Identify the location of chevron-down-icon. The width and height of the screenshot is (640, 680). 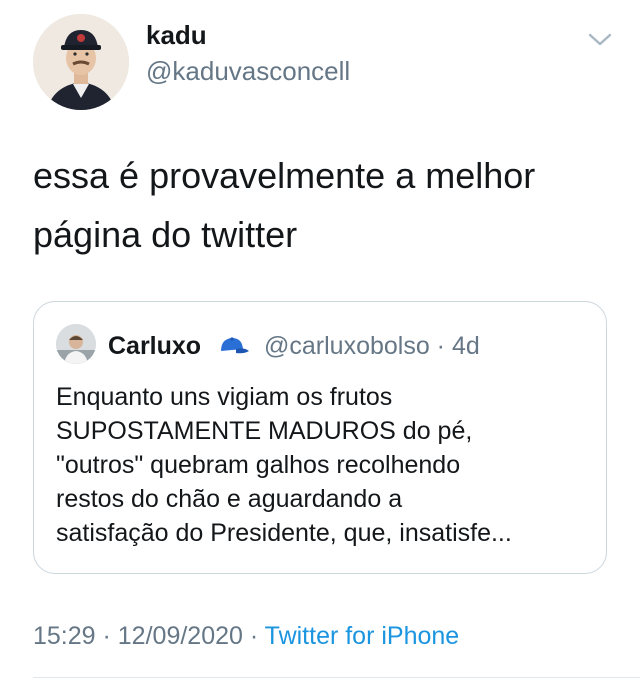
(600, 40).